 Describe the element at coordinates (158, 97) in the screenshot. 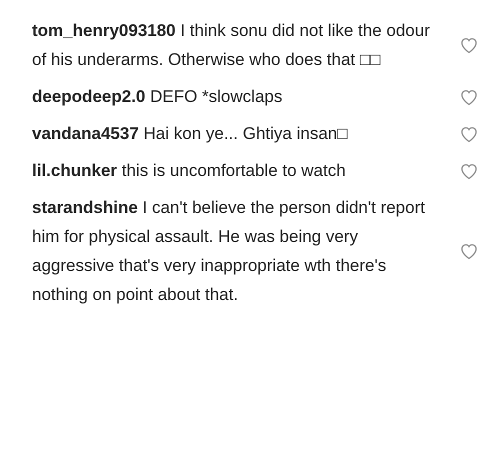

I see `comment-text: deepodeep2.0 DEFO *slowclaps` at that location.